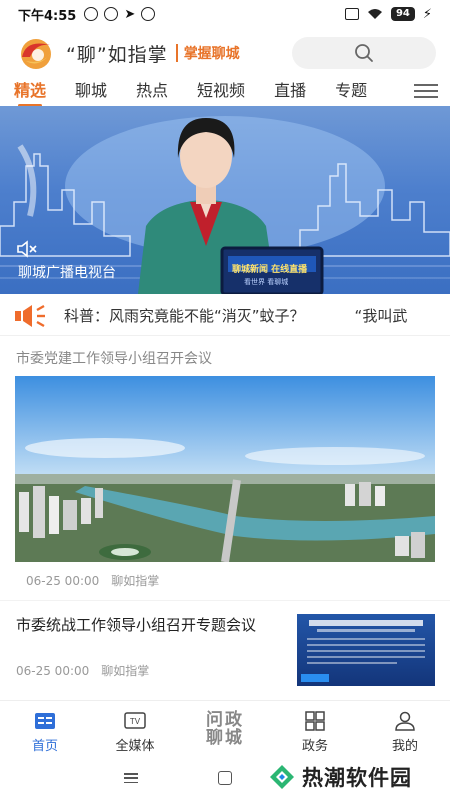 Image resolution: width=450 pixels, height=800 pixels. I want to click on nav-label: 全媒体, so click(135, 746).